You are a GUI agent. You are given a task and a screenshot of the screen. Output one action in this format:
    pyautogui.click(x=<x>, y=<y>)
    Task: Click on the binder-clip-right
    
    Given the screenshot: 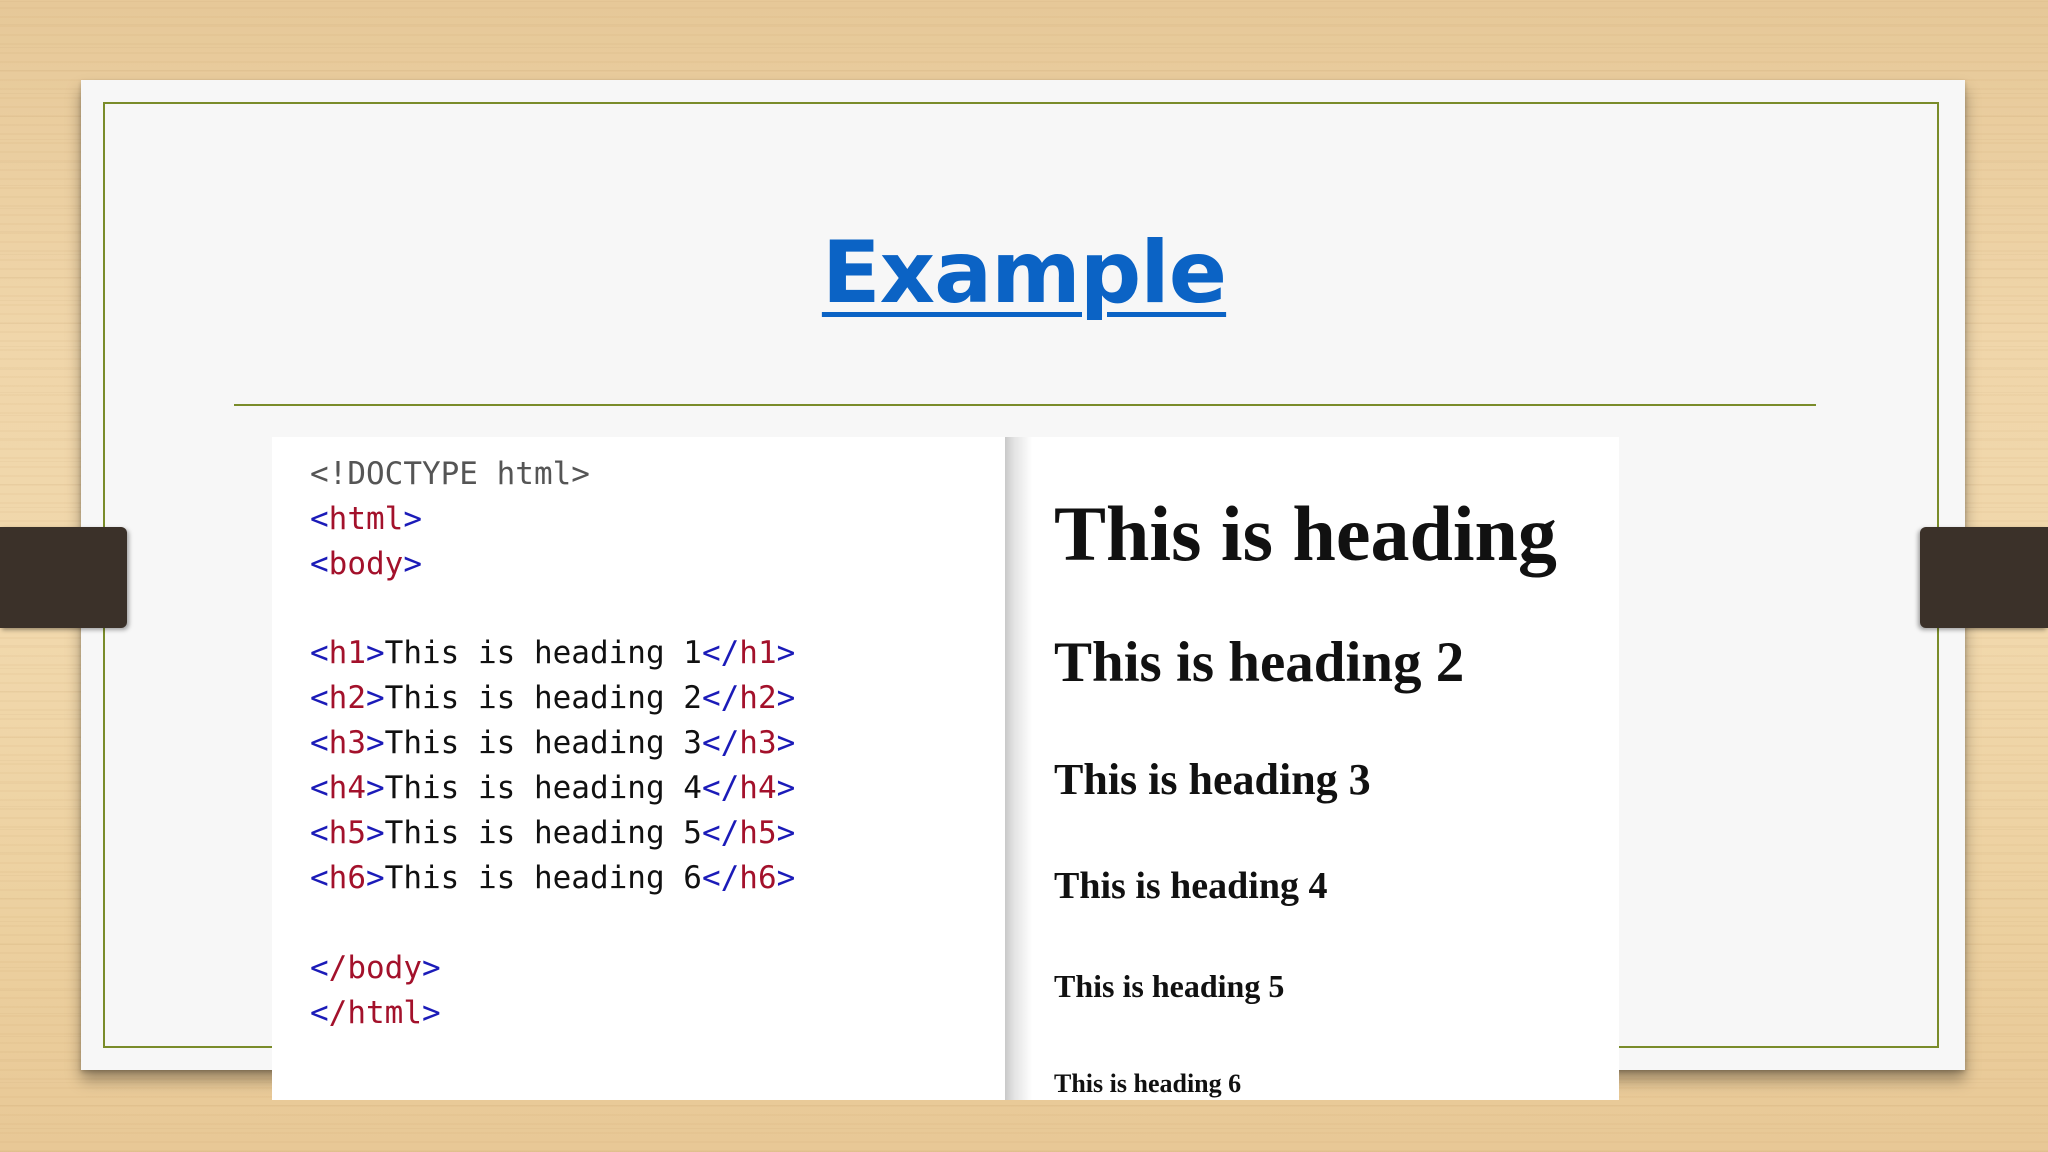 What is the action you would take?
    pyautogui.click(x=1984, y=577)
    